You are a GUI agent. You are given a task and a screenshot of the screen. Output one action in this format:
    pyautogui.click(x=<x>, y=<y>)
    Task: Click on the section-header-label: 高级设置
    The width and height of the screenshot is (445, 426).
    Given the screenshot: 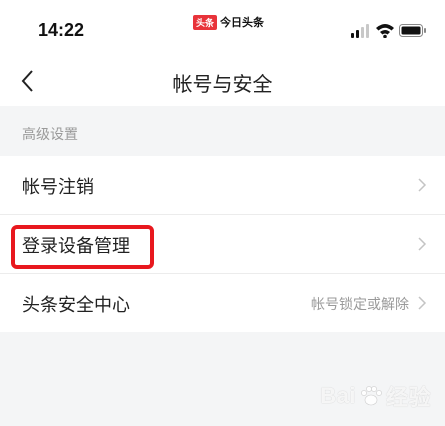 What is the action you would take?
    pyautogui.click(x=50, y=135)
    